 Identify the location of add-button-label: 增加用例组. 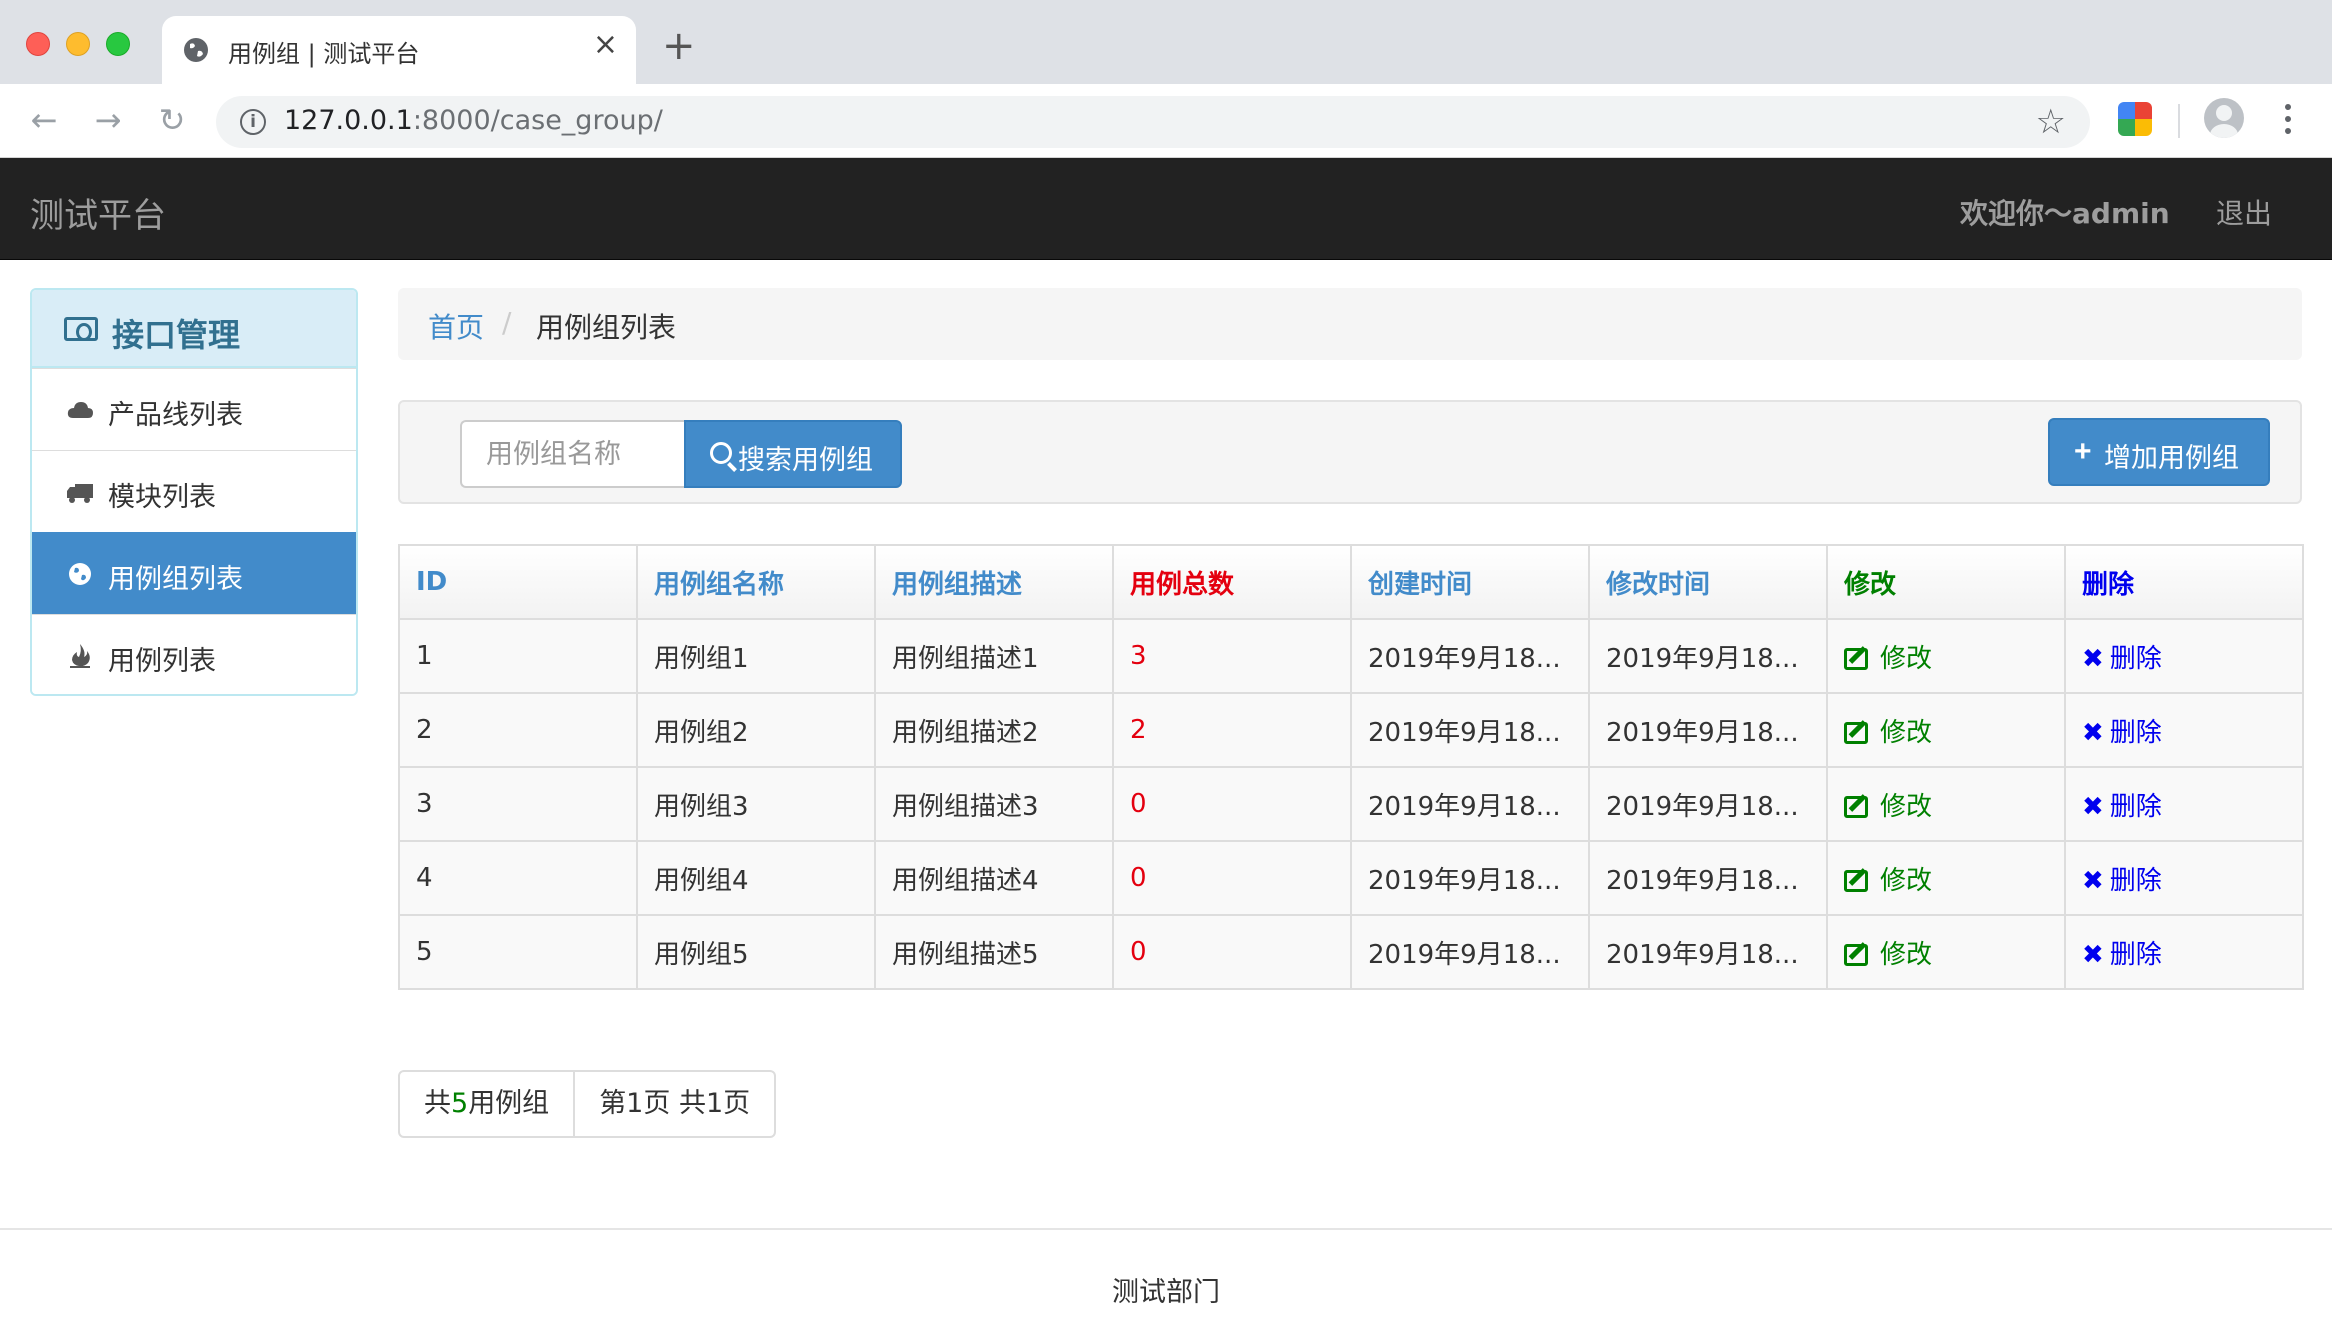
(2171, 458).